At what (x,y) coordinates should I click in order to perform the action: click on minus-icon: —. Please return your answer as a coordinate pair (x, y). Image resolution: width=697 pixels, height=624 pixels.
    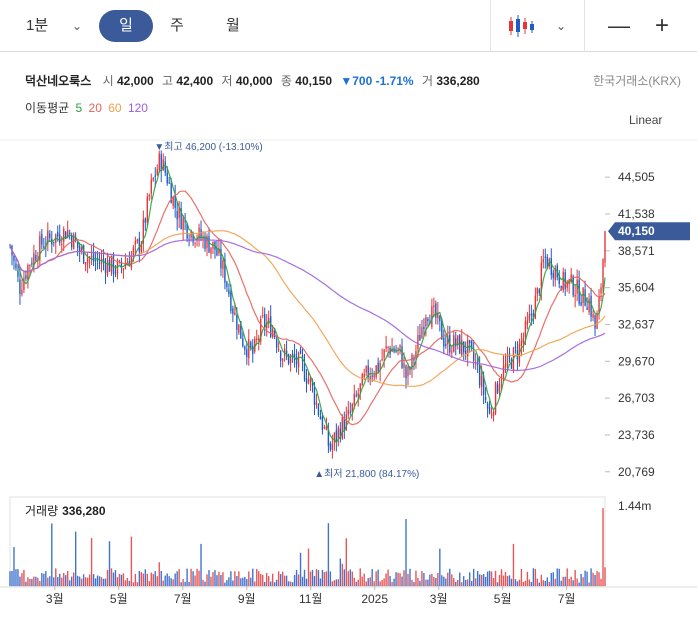
    Looking at the image, I should click on (619, 26).